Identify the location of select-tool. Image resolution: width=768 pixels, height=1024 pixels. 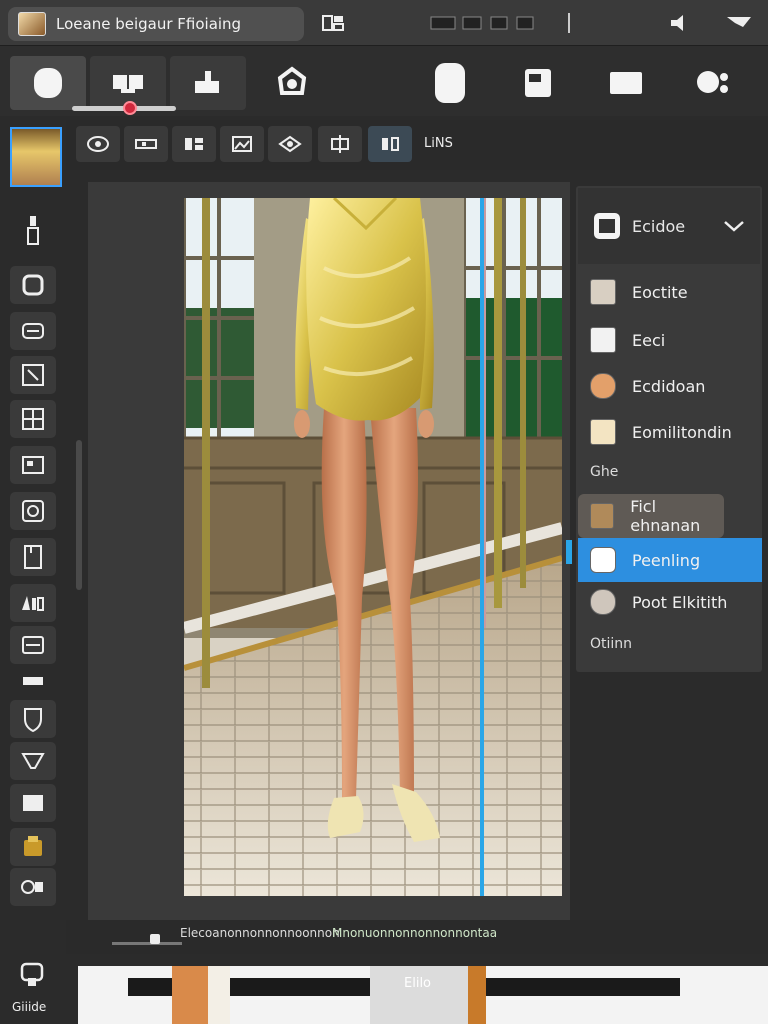
(33, 285).